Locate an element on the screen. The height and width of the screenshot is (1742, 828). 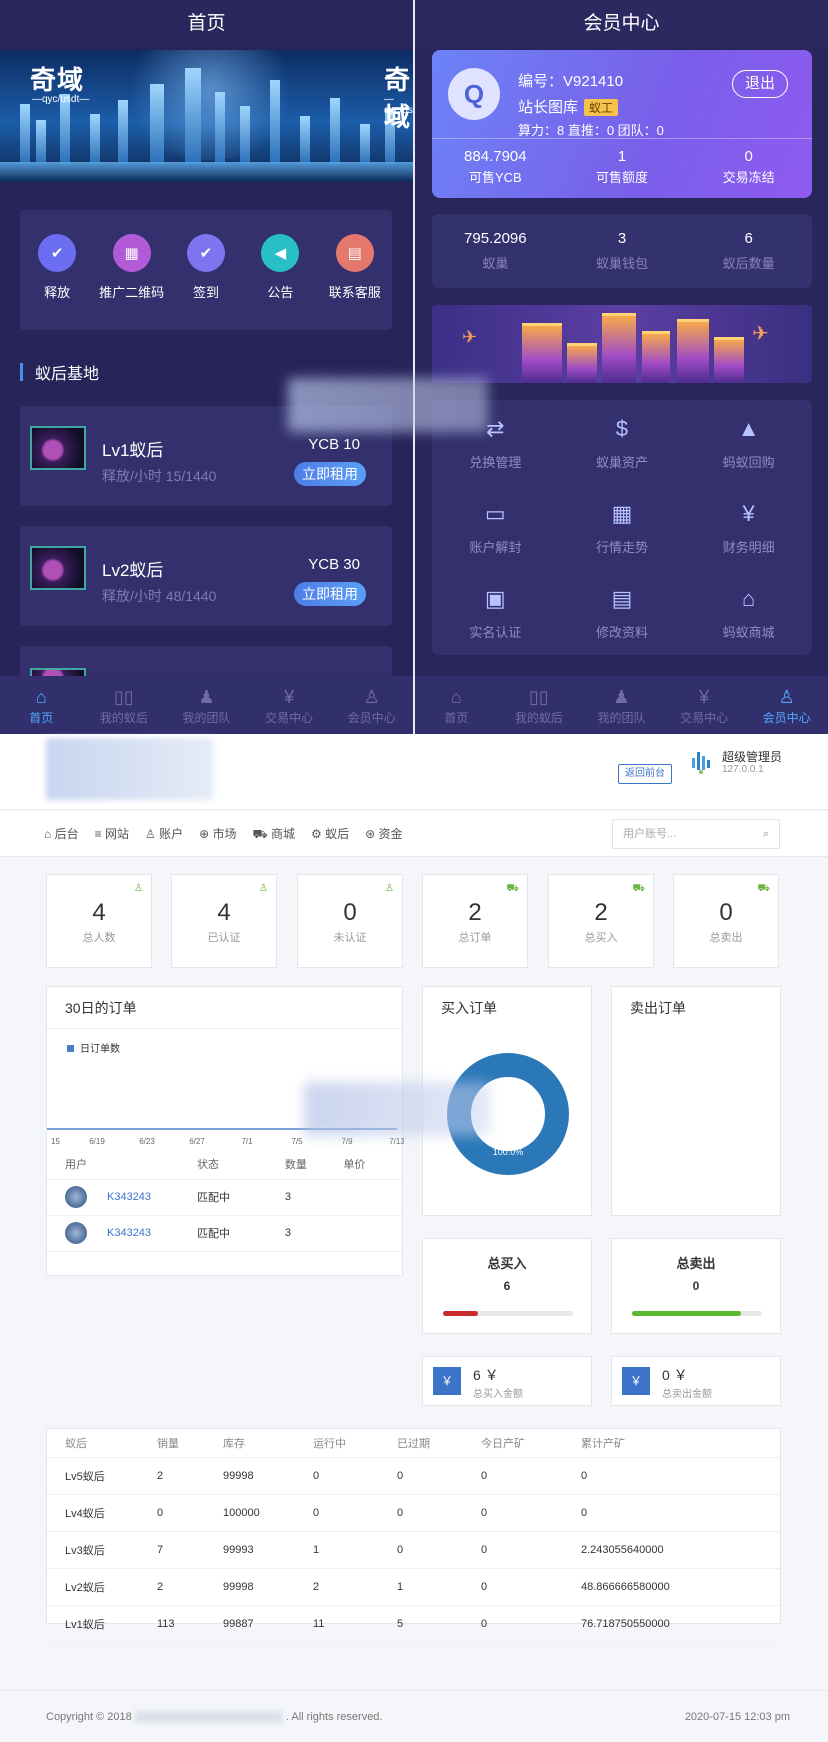
admin-user-name: 超级管理员 is located at coordinates (752, 756).